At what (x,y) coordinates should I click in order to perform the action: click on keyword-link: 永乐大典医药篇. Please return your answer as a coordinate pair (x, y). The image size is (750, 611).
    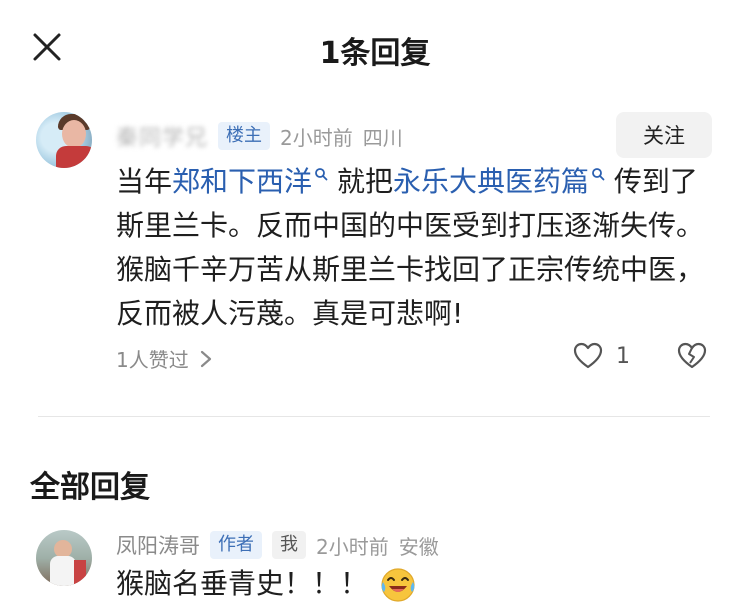
    Looking at the image, I should click on (499, 181).